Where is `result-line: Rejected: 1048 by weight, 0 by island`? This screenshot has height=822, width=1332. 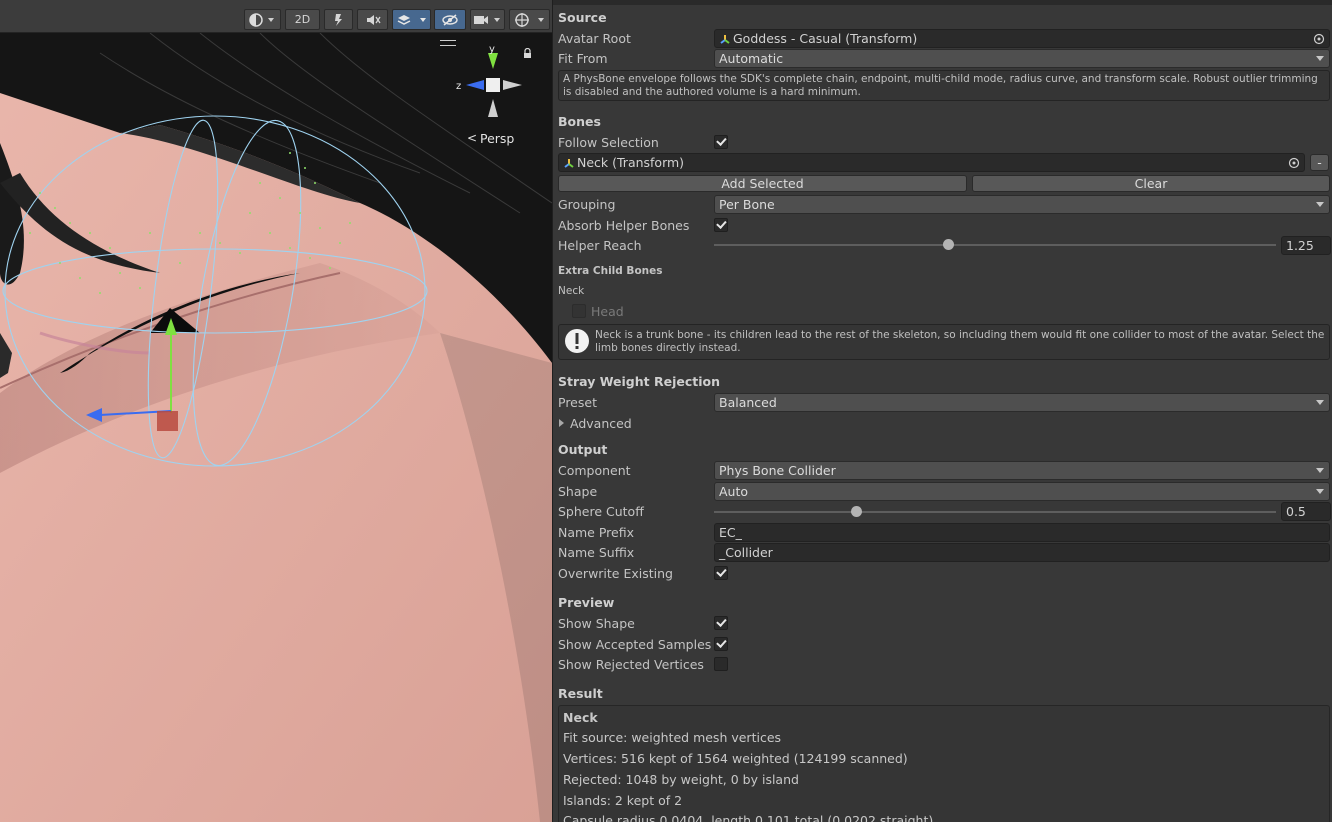
result-line: Rejected: 1048 by weight, 0 by island is located at coordinates (681, 779).